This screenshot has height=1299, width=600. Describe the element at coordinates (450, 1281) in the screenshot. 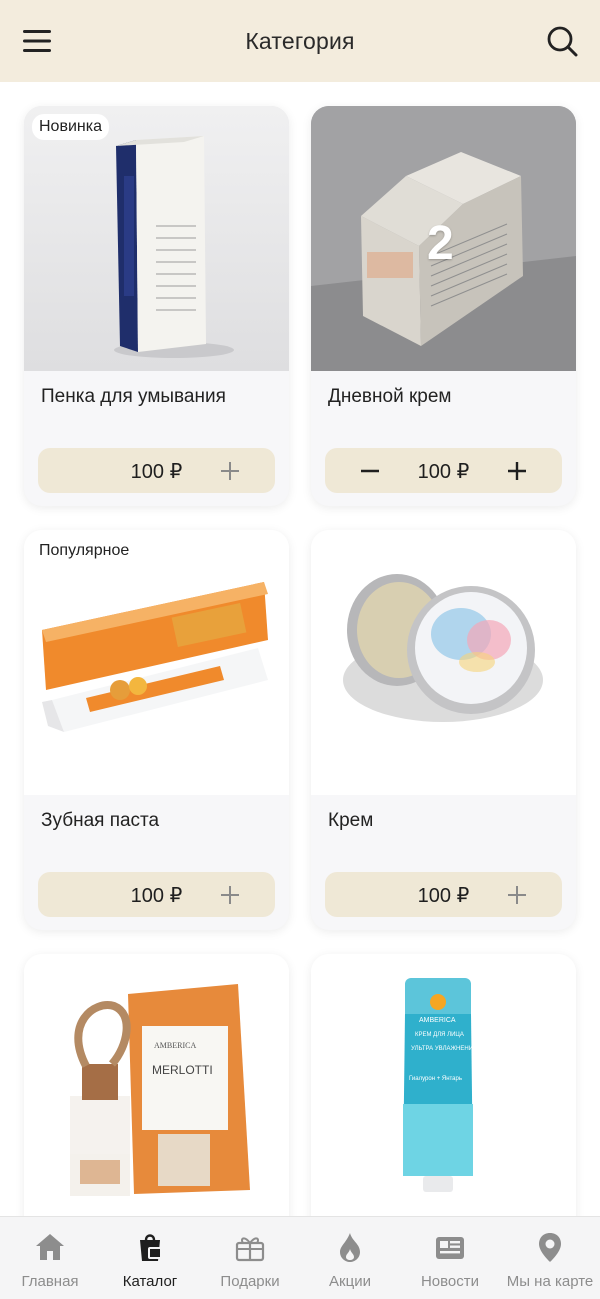

I see `tab-label: Новости` at that location.